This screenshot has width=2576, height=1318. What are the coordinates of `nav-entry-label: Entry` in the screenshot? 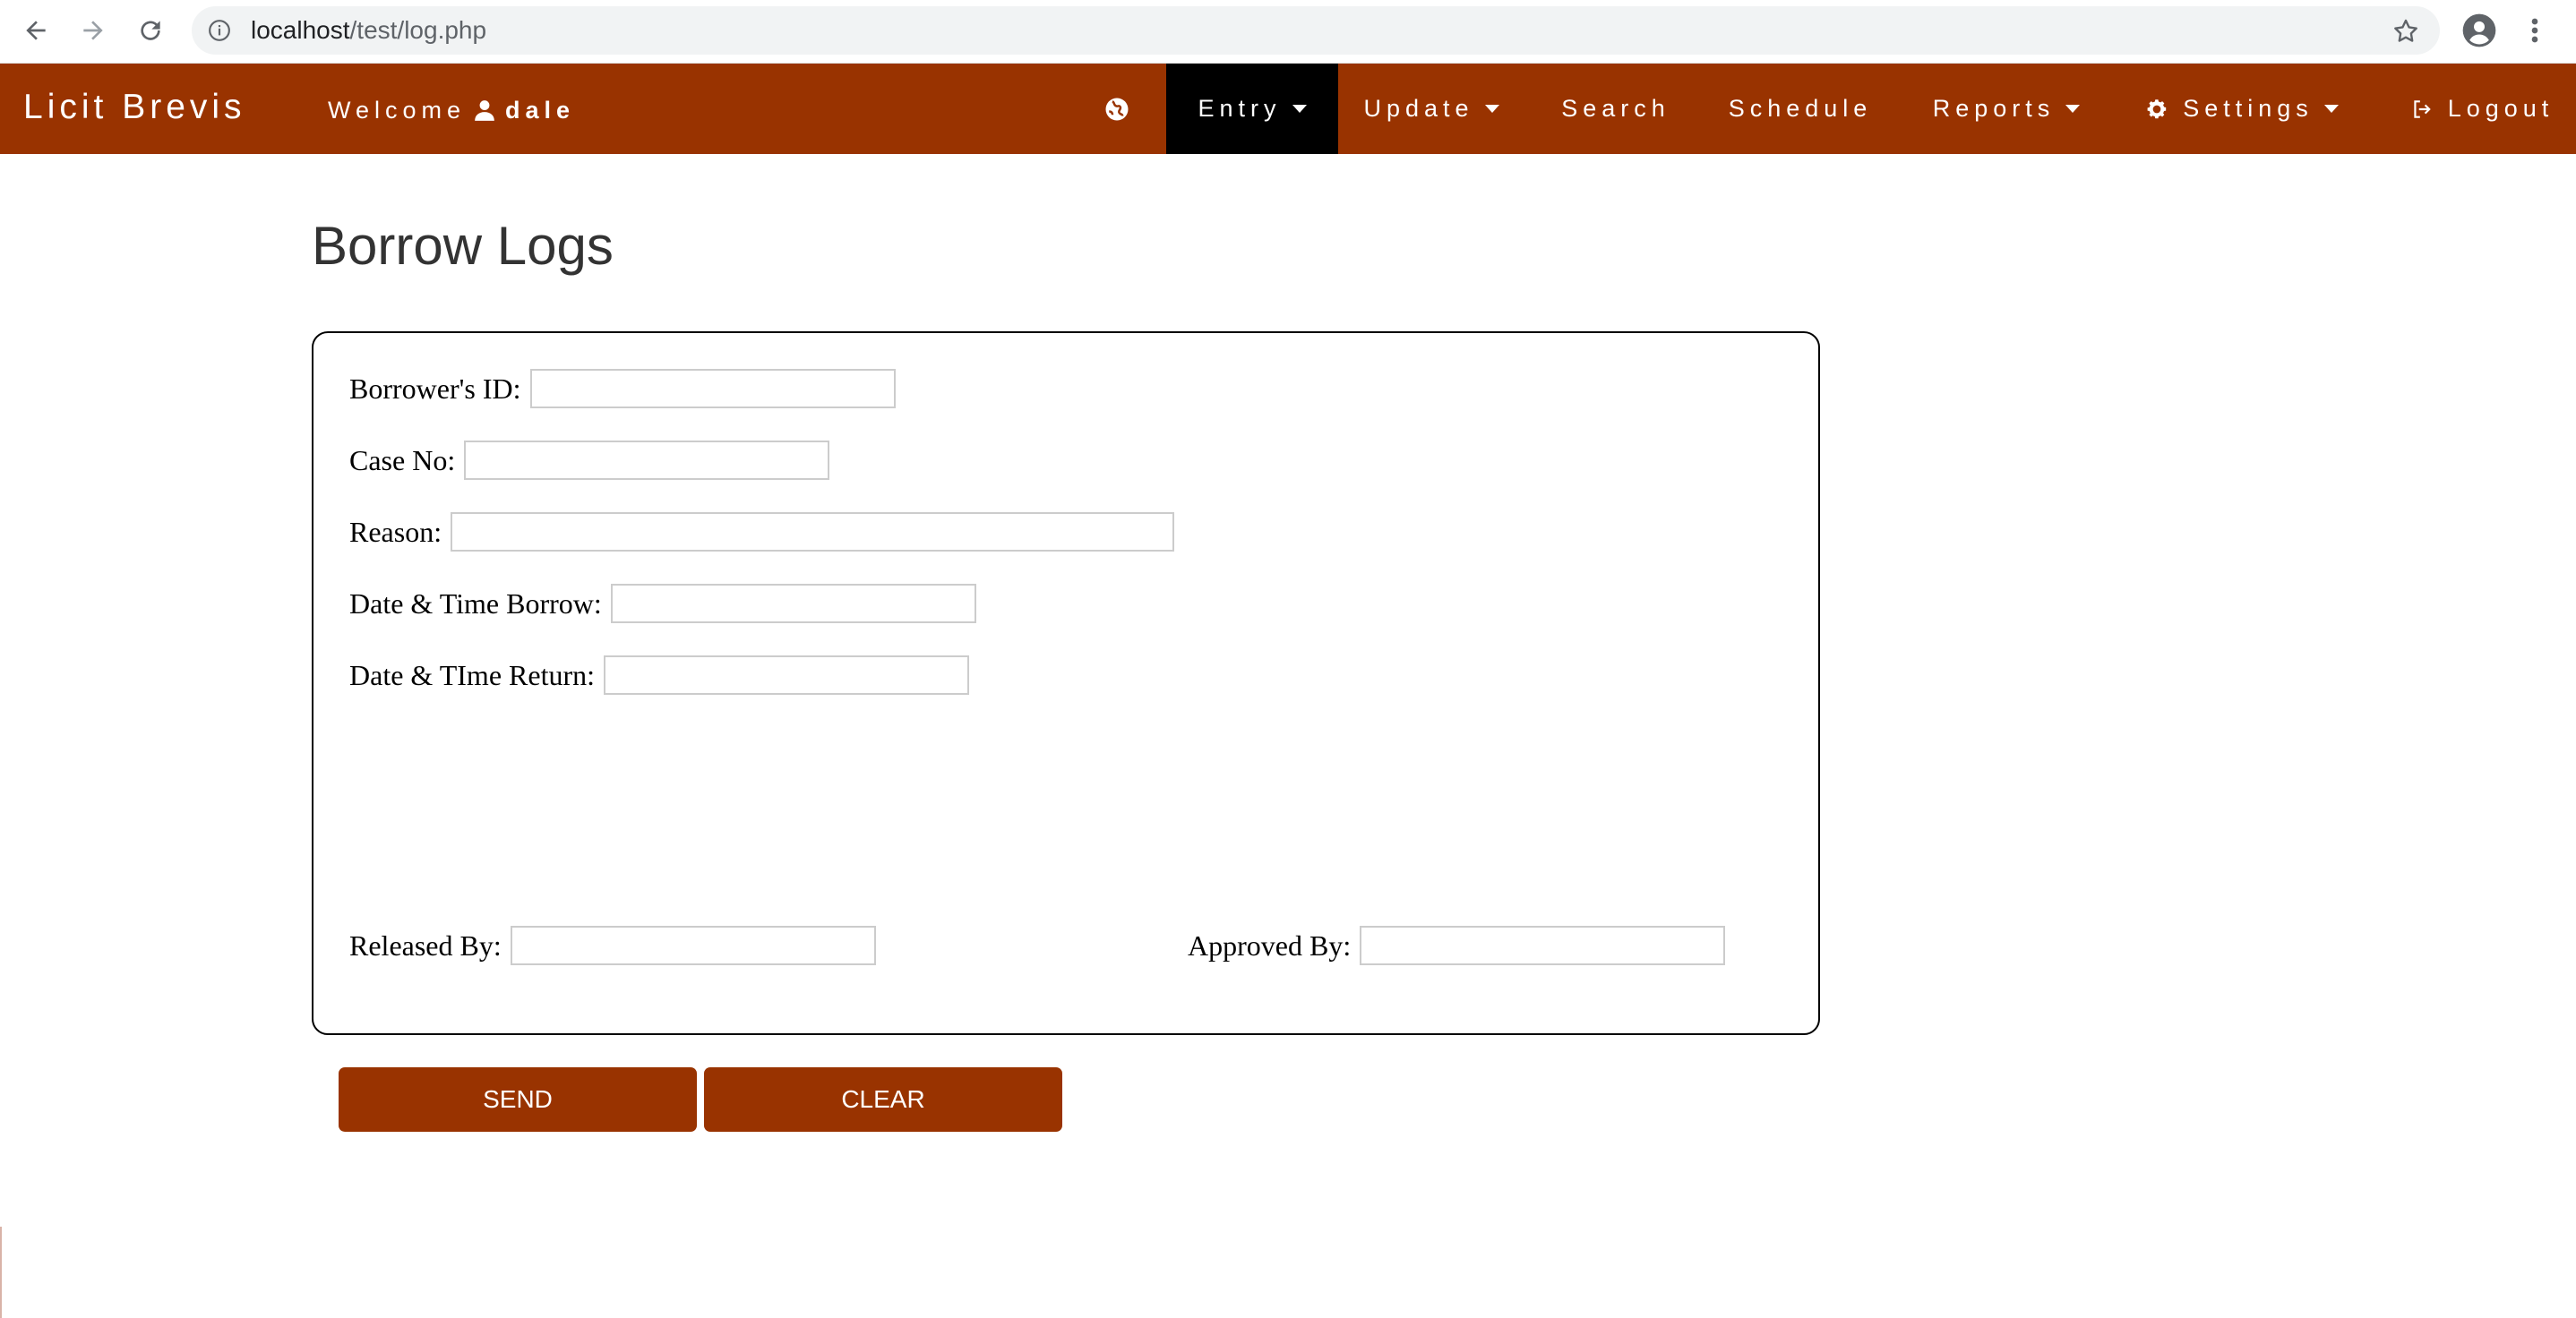 It's located at (1240, 108).